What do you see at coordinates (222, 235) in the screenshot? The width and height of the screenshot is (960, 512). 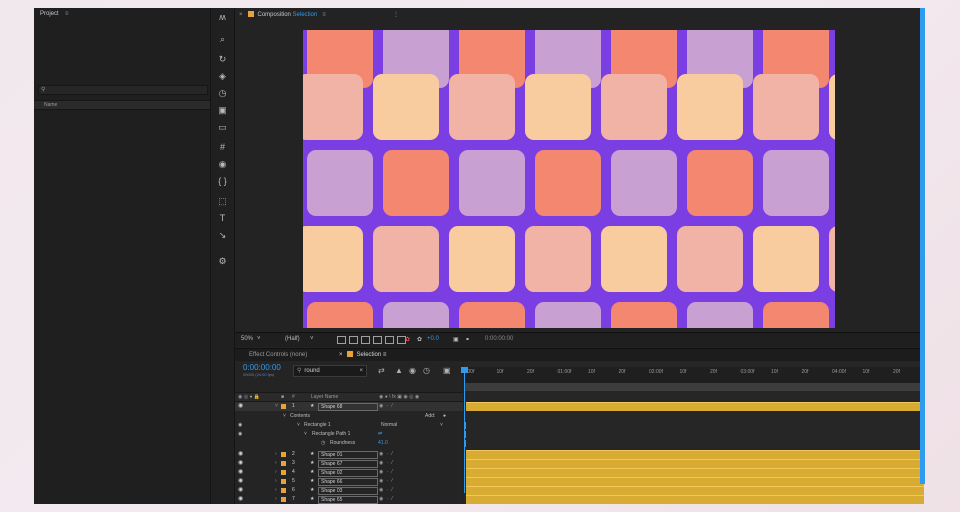 I see `pen-icon: ↘` at bounding box center [222, 235].